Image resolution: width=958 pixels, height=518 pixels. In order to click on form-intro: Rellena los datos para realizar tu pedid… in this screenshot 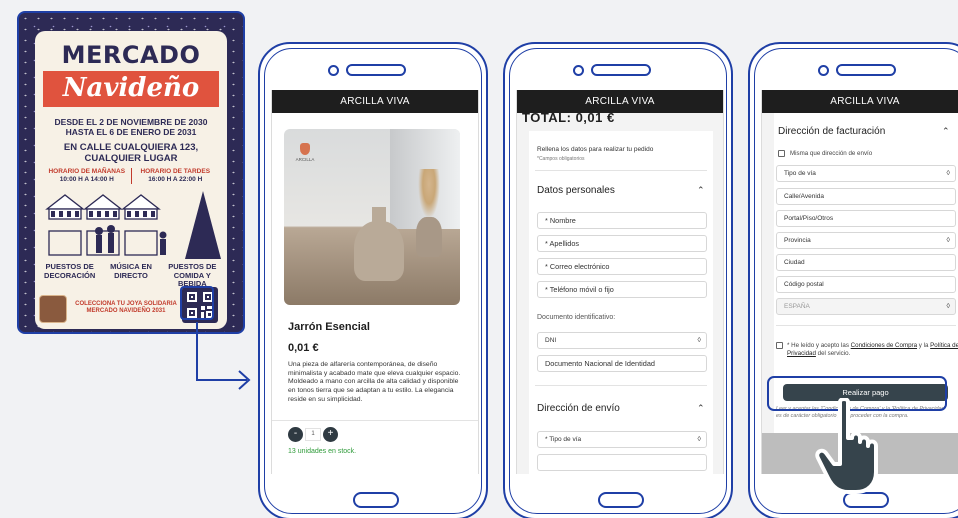, I will do `click(595, 149)`.